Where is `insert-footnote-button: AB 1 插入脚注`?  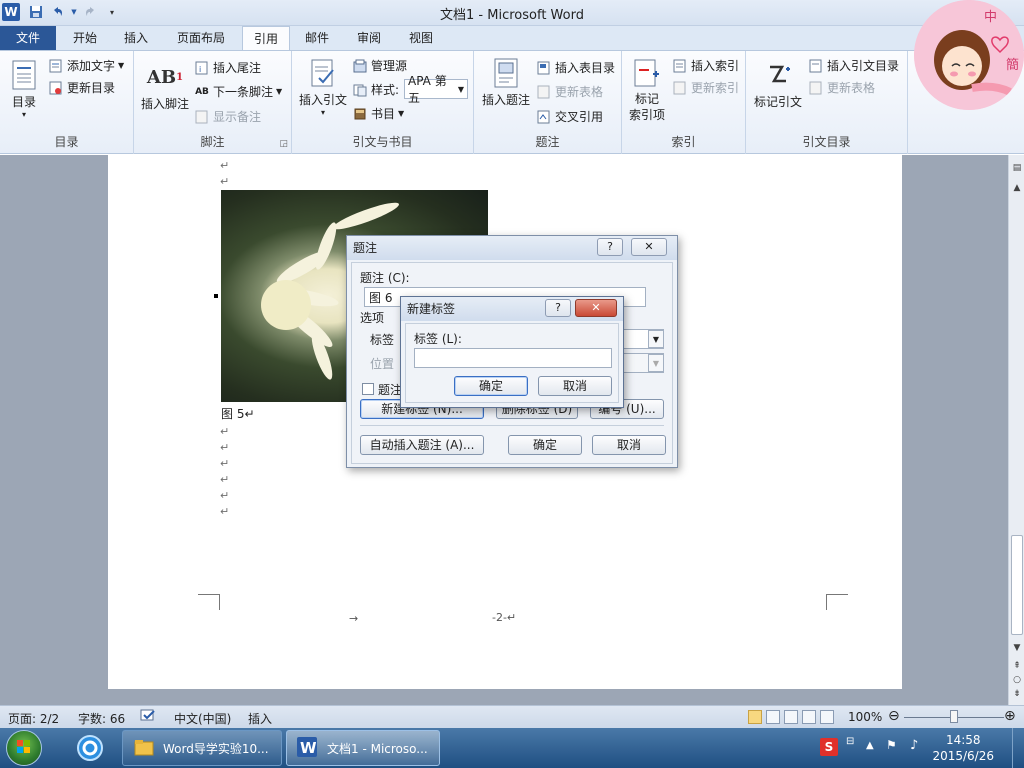
insert-footnote-button: AB 1 插入脚注 is located at coordinates (165, 86).